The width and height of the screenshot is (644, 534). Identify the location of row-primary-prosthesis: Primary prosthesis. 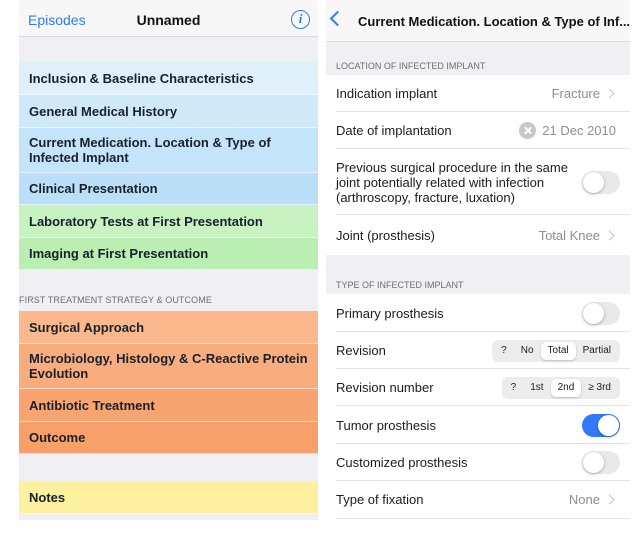
(478, 313).